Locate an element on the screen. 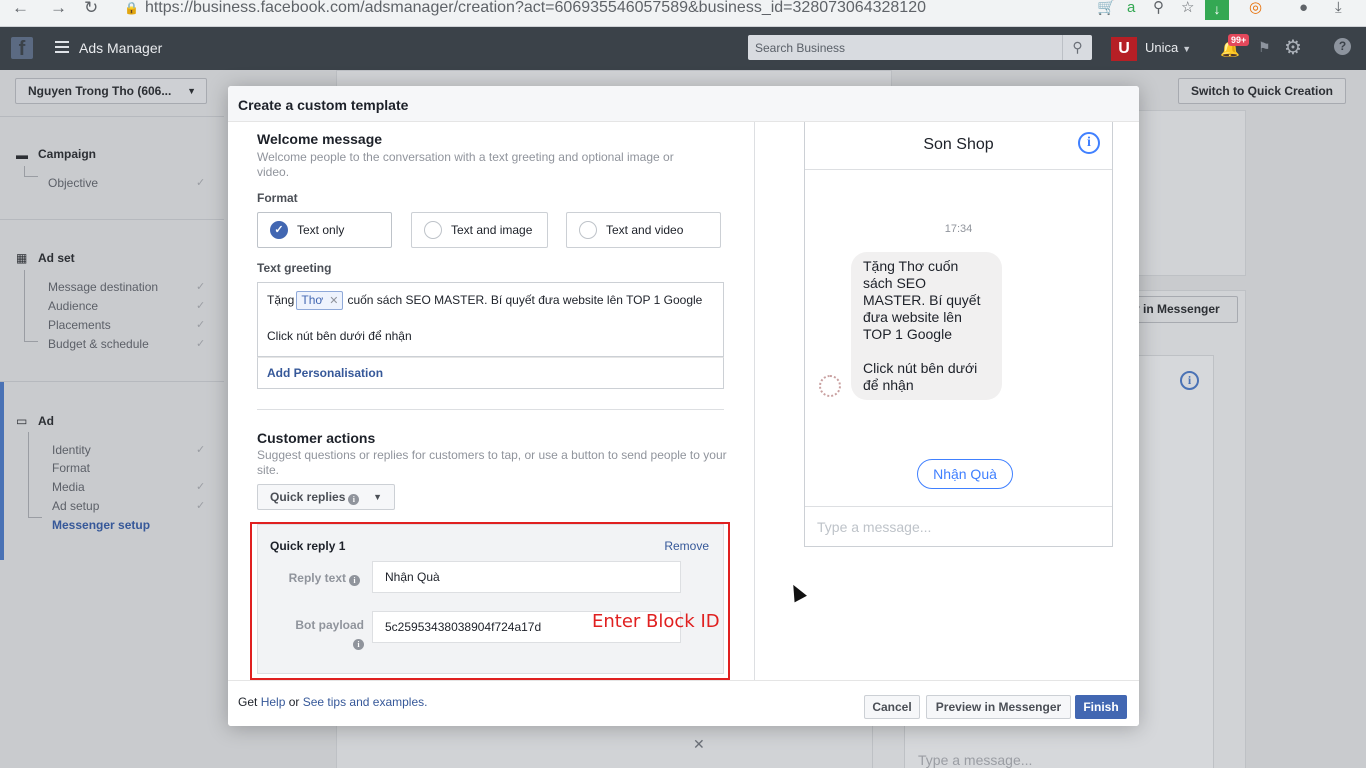 The image size is (1366, 768). sidebar-item-placements: Placements is located at coordinates (79, 325).